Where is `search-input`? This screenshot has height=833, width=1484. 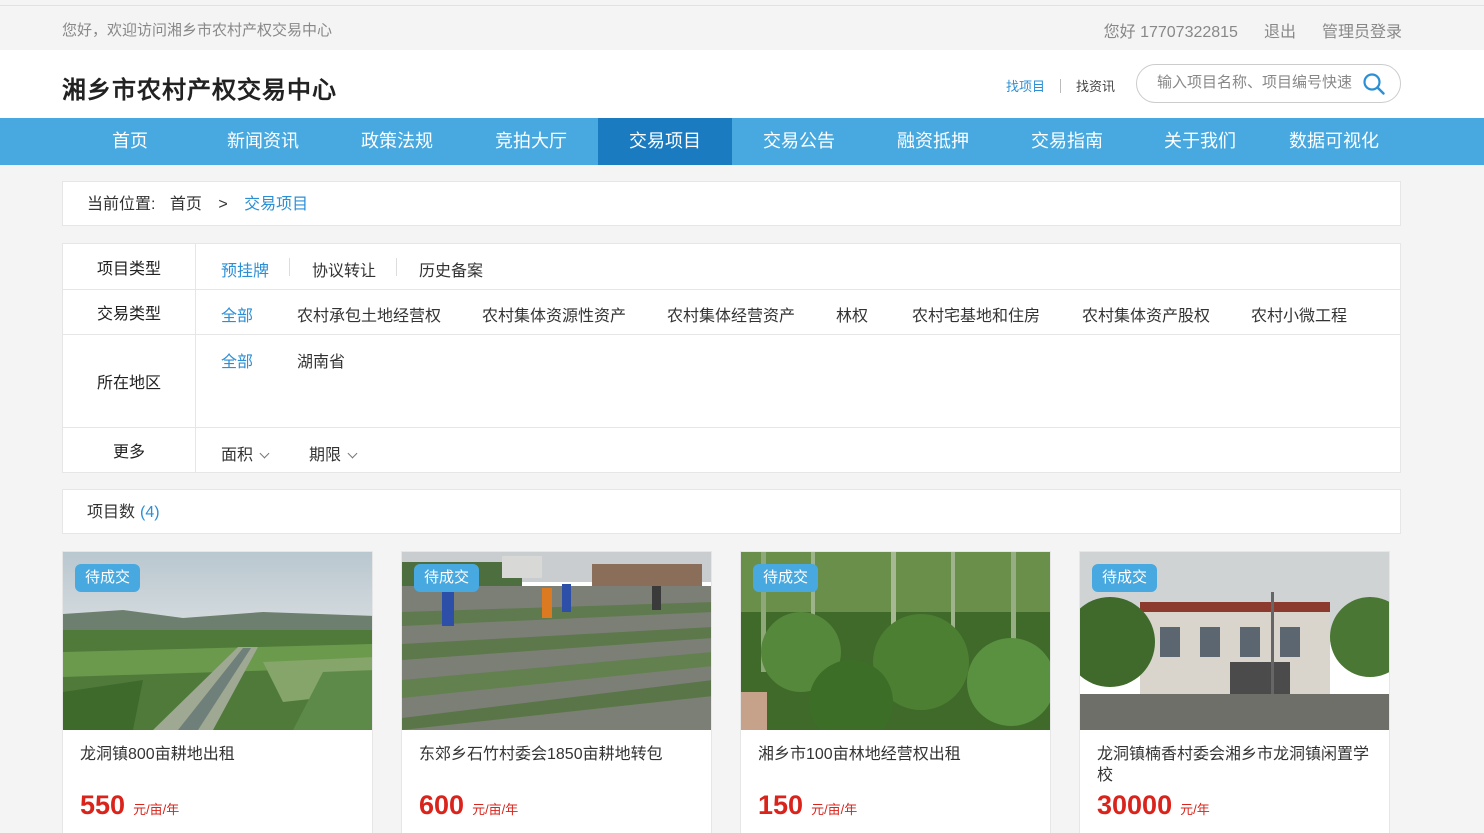
search-input is located at coordinates (1257, 82).